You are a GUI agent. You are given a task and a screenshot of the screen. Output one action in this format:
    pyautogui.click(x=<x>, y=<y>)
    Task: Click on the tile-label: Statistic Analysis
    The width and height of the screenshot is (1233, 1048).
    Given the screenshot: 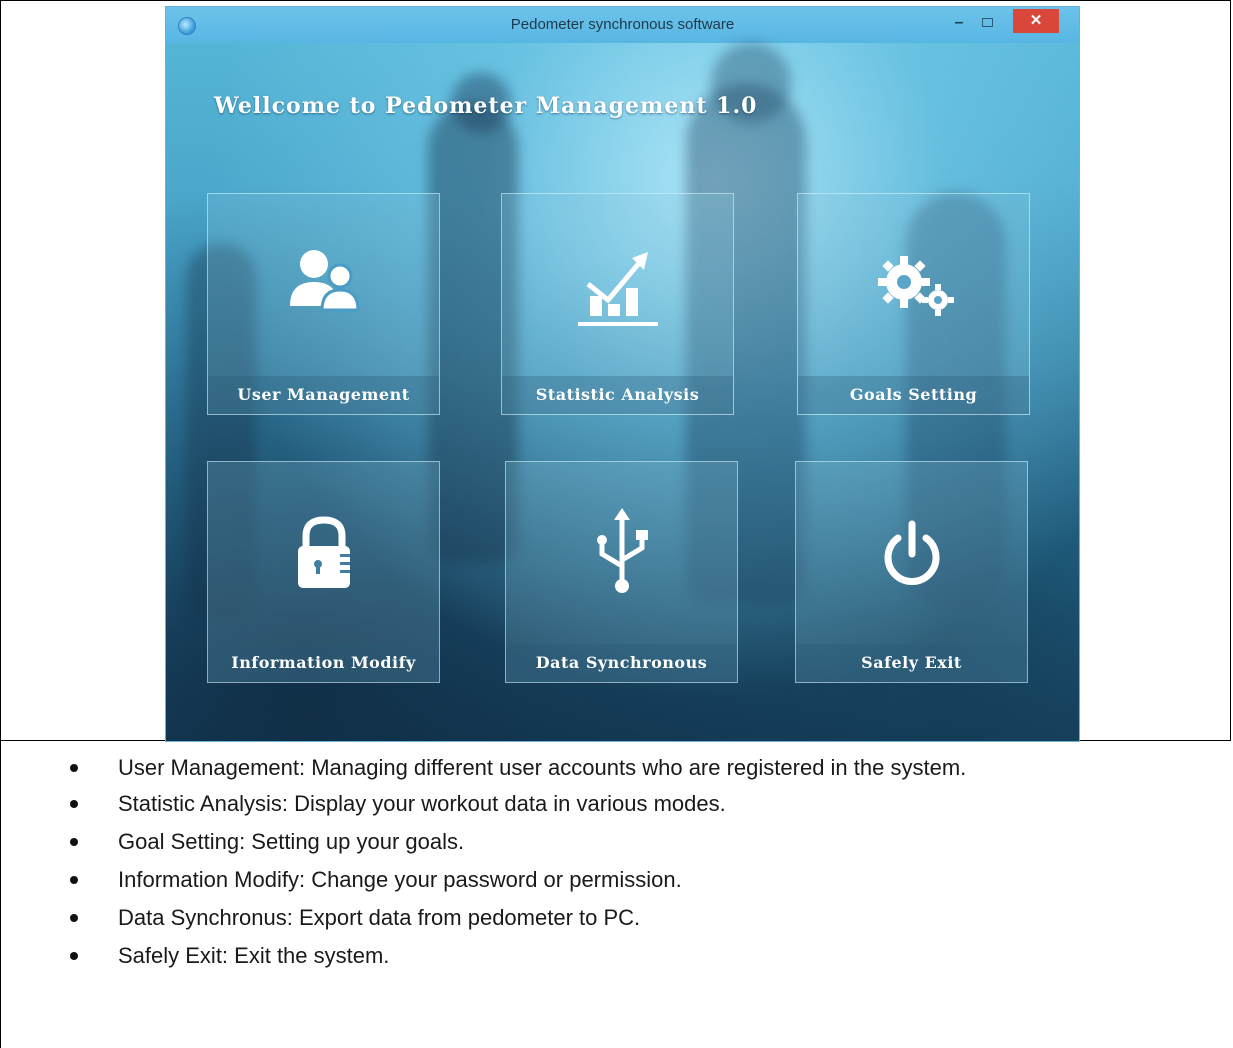 What is the action you would take?
    pyautogui.click(x=617, y=395)
    